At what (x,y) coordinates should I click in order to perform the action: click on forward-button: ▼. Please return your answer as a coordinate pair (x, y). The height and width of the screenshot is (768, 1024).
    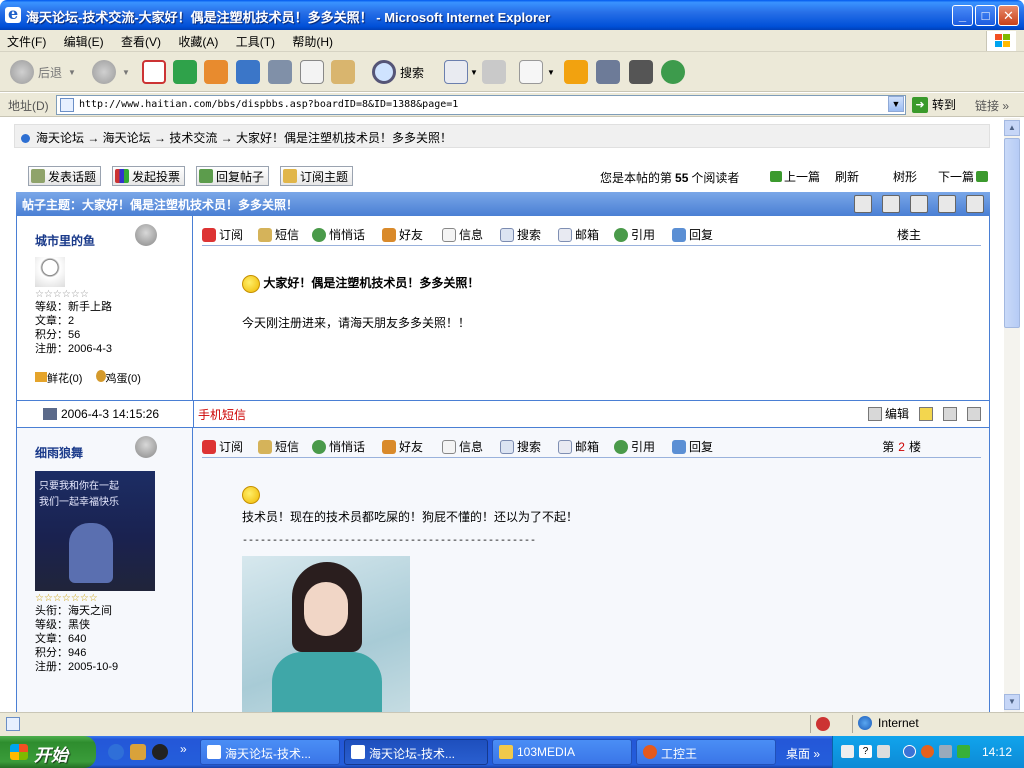
    Looking at the image, I should click on (111, 72).